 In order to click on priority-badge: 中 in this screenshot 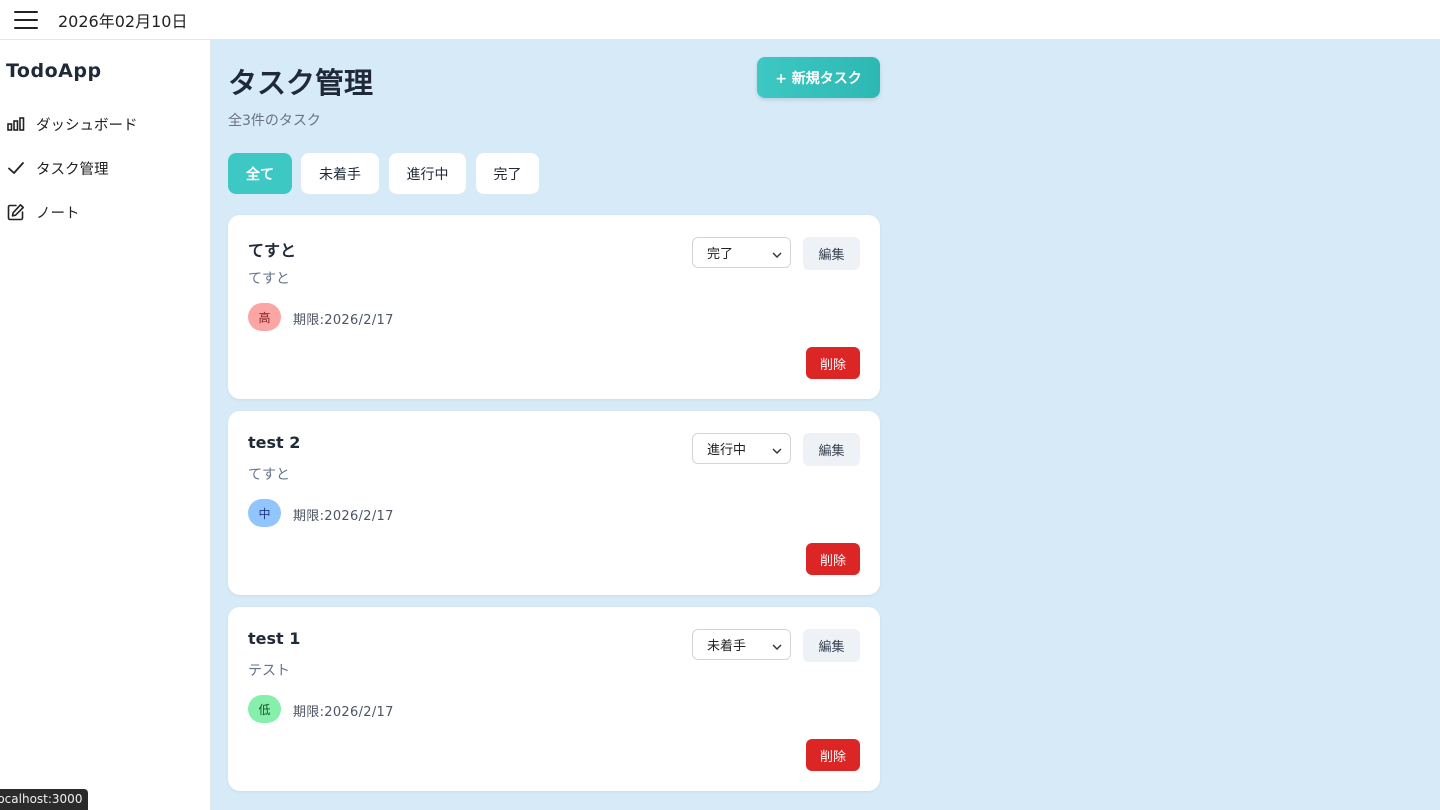, I will do `click(264, 513)`.